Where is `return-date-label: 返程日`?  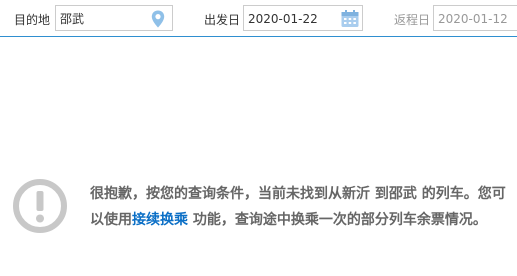
return-date-label: 返程日 is located at coordinates (412, 20).